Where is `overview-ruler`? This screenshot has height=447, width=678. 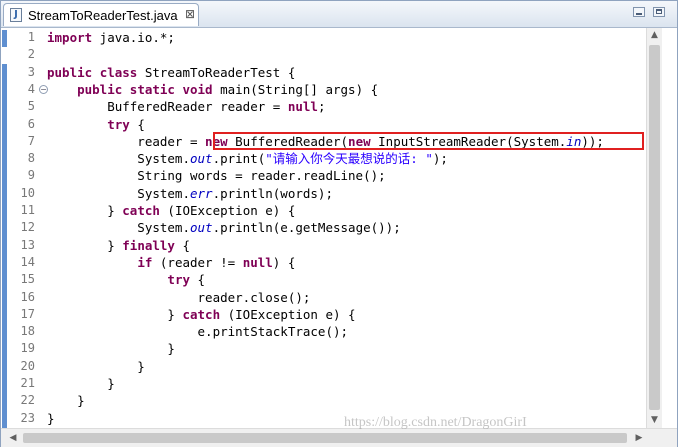 overview-ruler is located at coordinates (669, 228).